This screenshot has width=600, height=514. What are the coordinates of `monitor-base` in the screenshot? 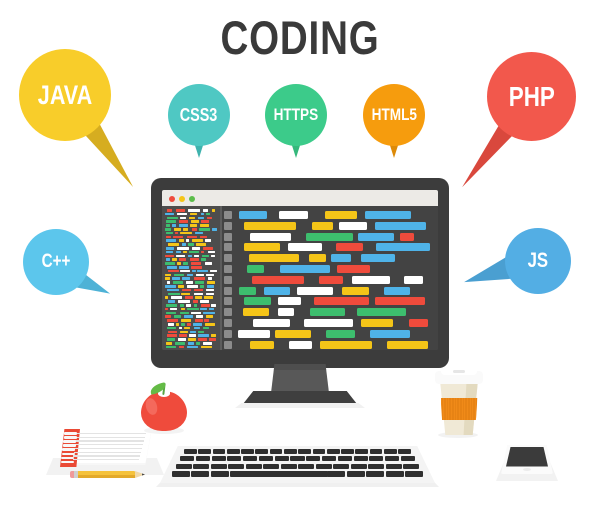 It's located at (300, 397).